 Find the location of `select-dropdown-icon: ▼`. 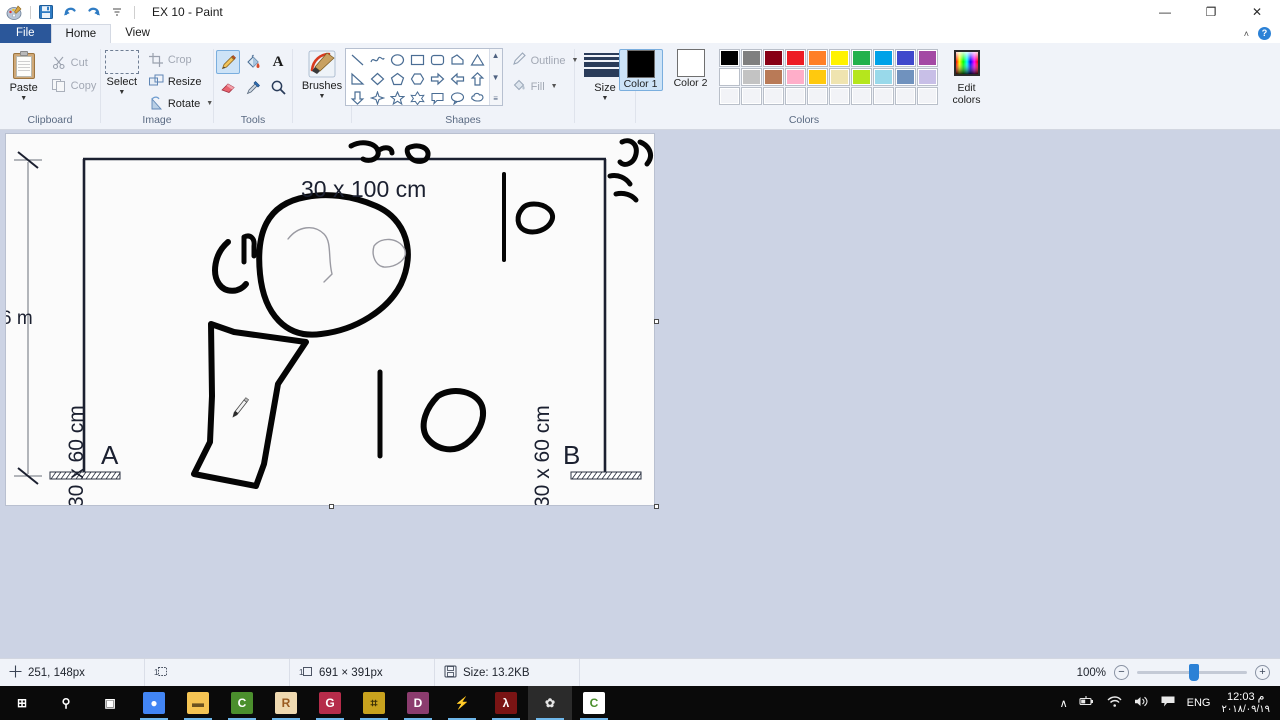

select-dropdown-icon: ▼ is located at coordinates (121, 92).